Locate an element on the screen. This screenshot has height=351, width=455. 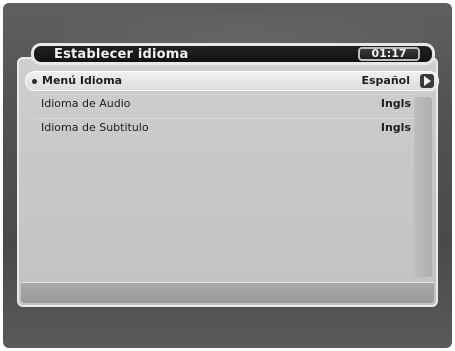
setting-label: Menú Idioma is located at coordinates (82, 80).